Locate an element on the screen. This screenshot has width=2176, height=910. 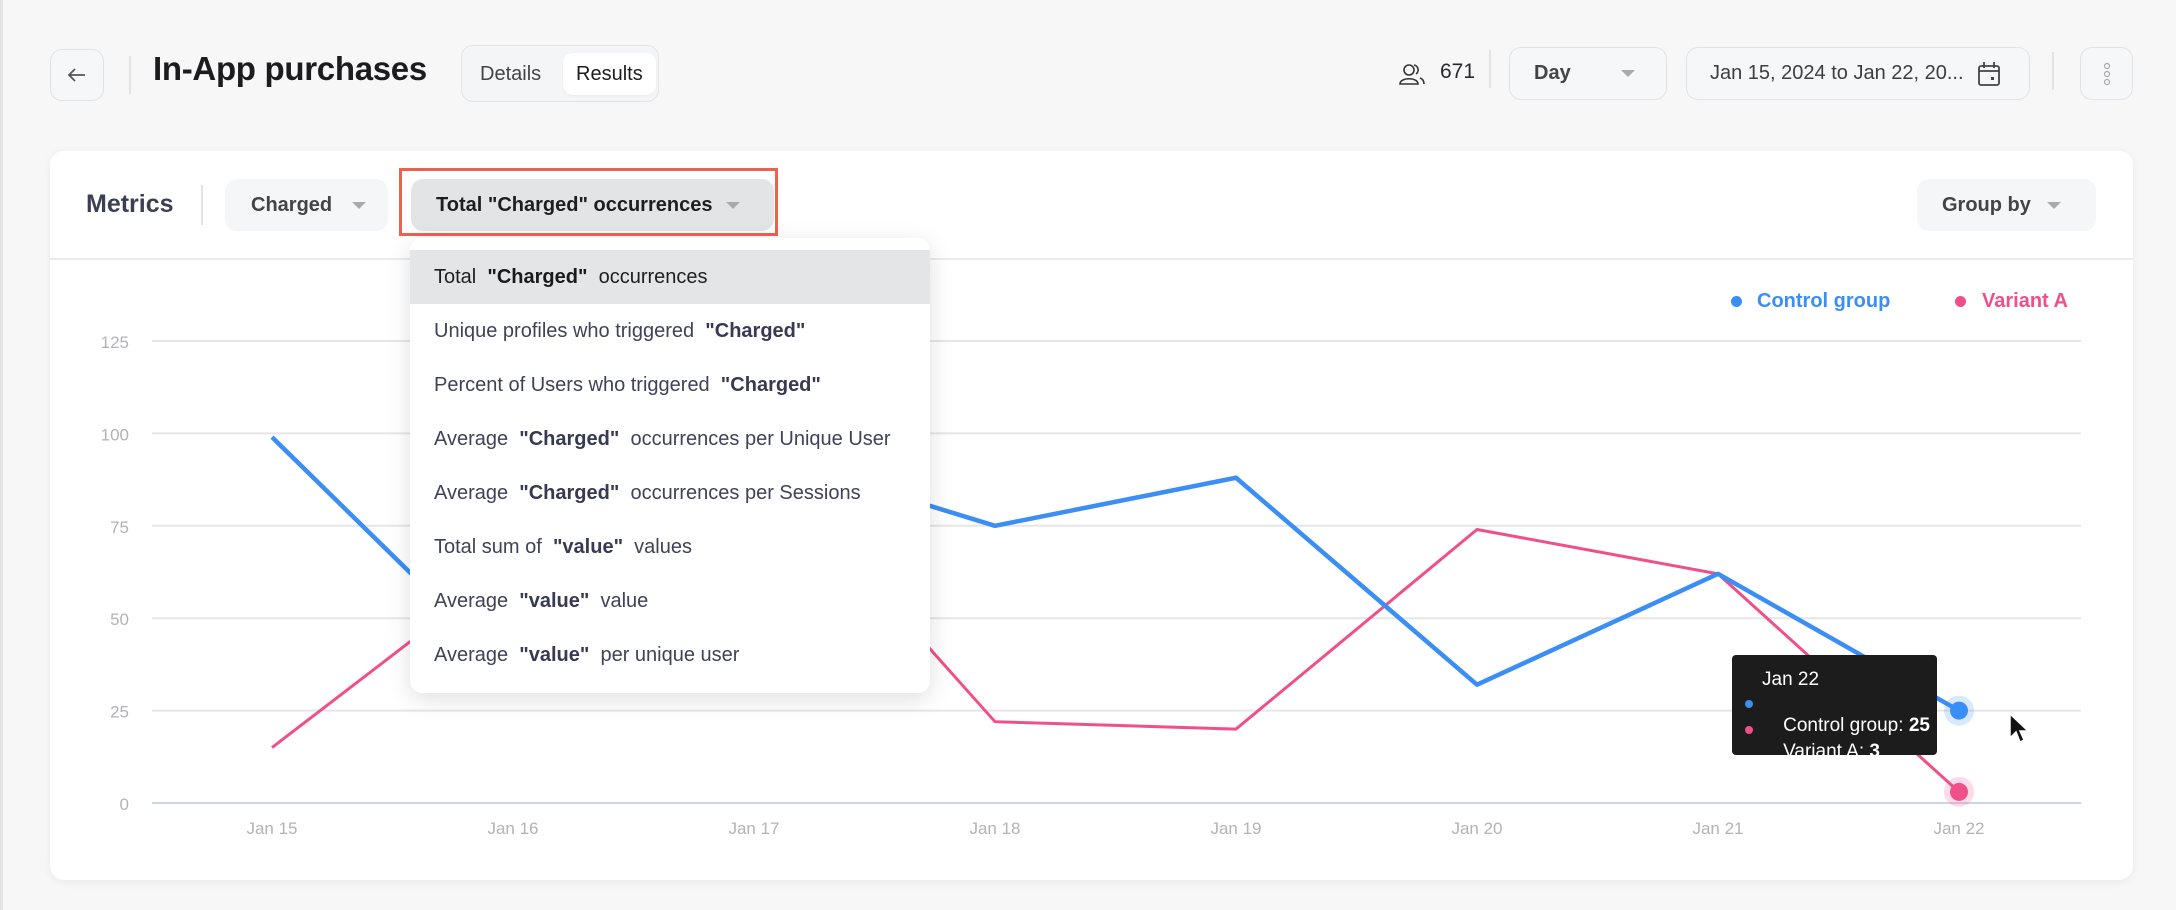
tooltip-row-variant: Variant A: 3 is located at coordinates (1821, 752).